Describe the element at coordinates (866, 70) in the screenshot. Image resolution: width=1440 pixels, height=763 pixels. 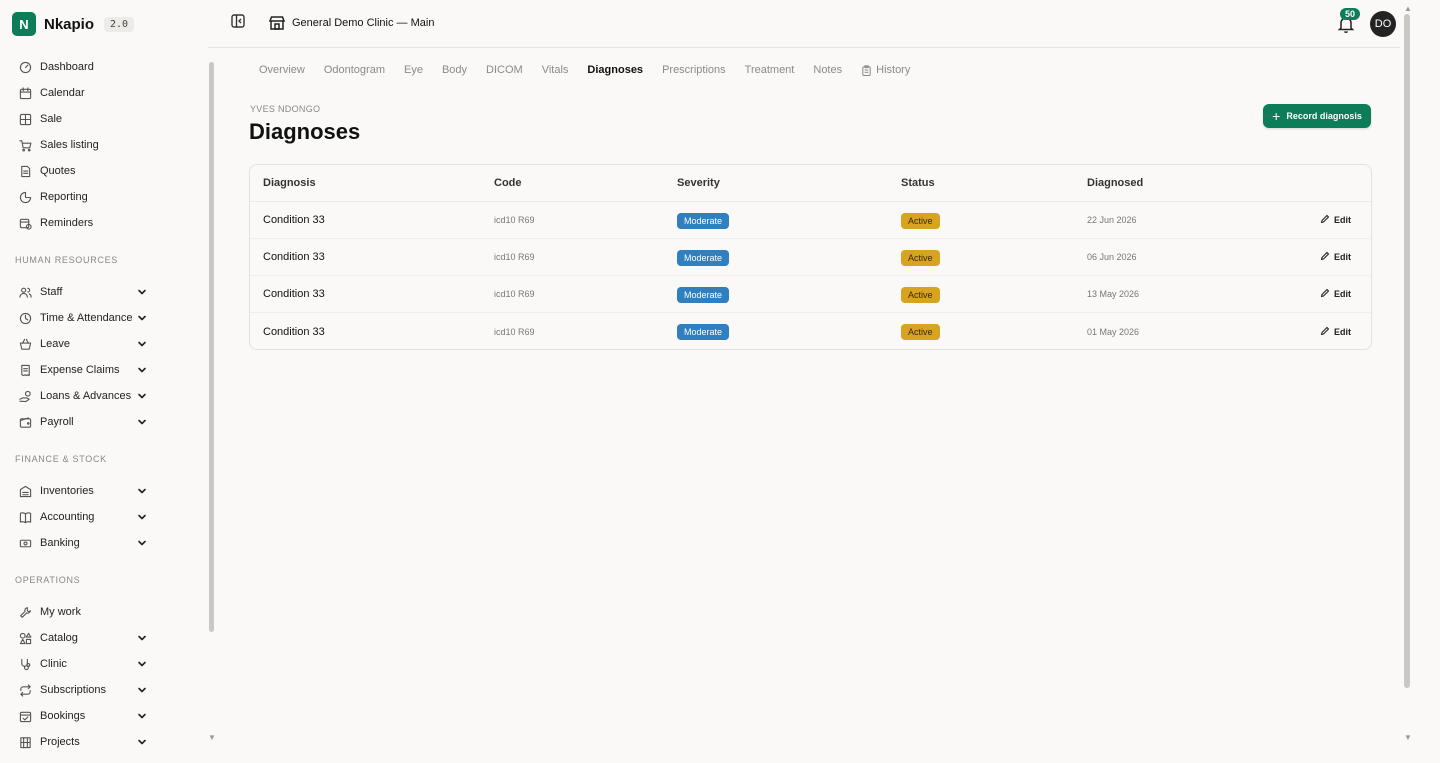
I see `clipboard-icon` at that location.